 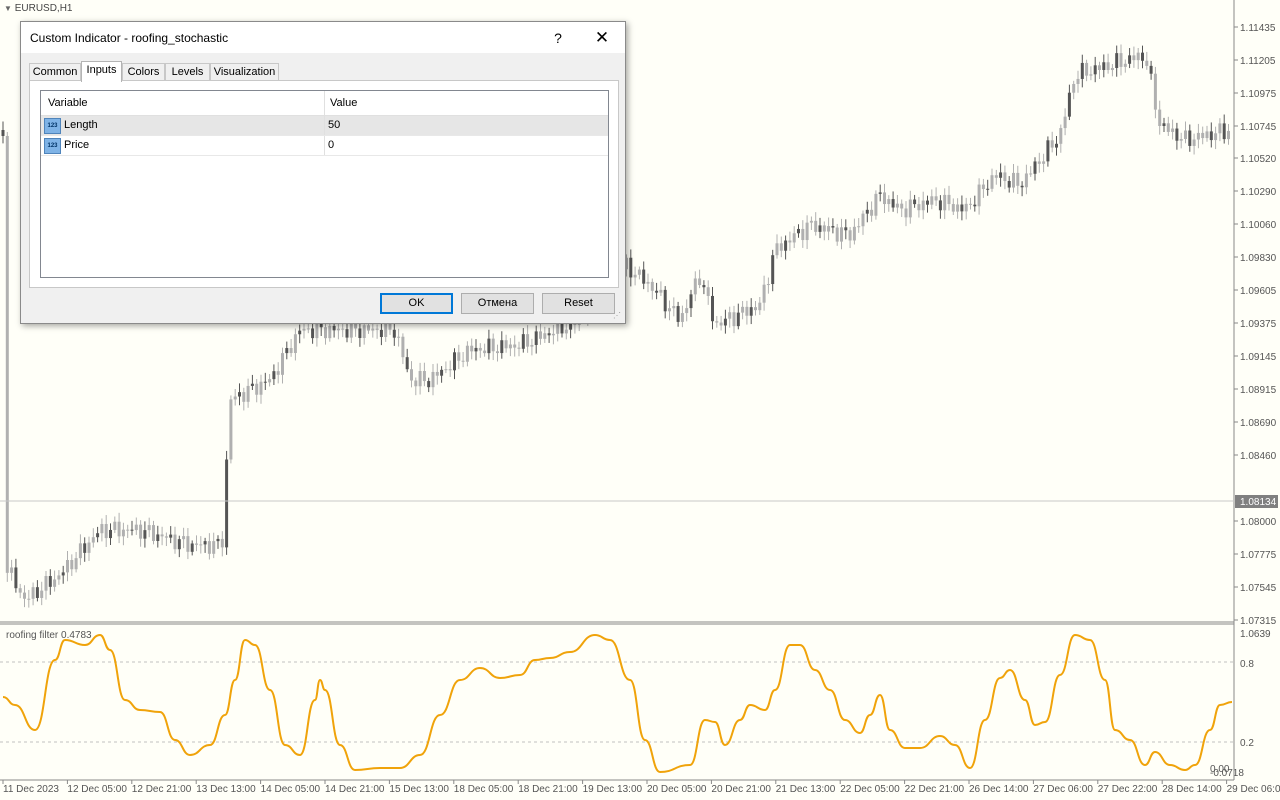 I want to click on input-row-length: 123 Length 50, so click(x=324, y=126).